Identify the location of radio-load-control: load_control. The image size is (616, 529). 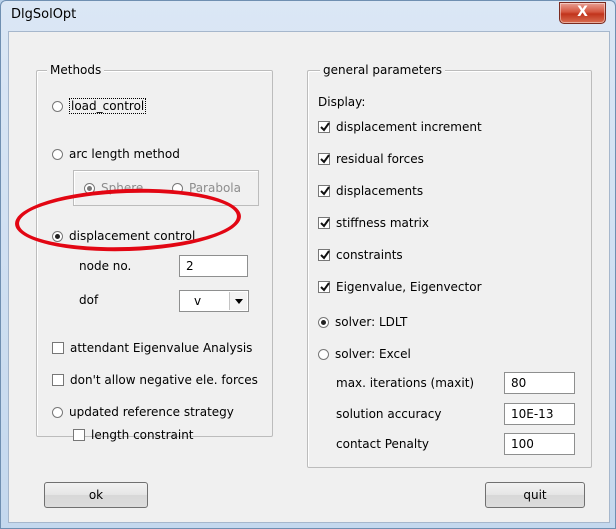
(99, 106).